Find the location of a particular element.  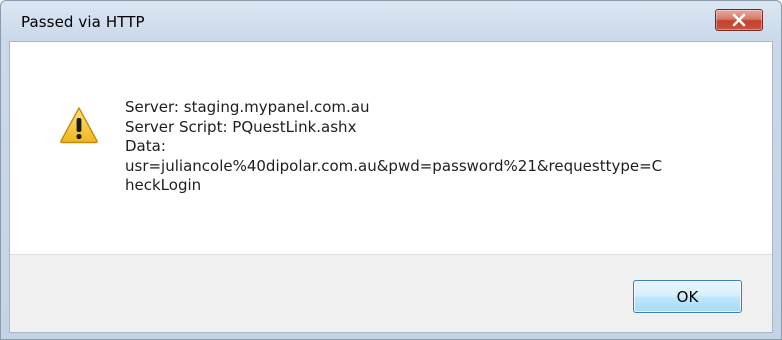

close-icon is located at coordinates (739, 20).